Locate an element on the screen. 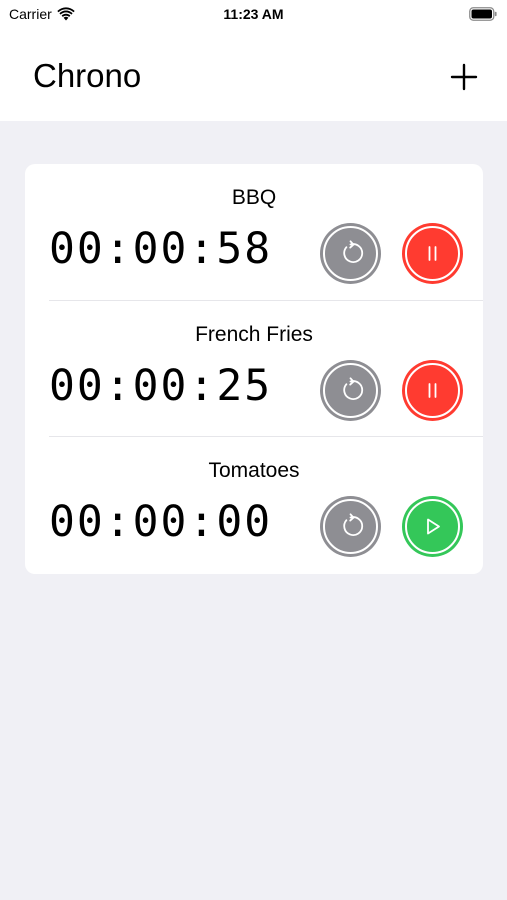 The width and height of the screenshot is (507, 900). status-bar: Carrier 11:23 AM is located at coordinates (253, 15).